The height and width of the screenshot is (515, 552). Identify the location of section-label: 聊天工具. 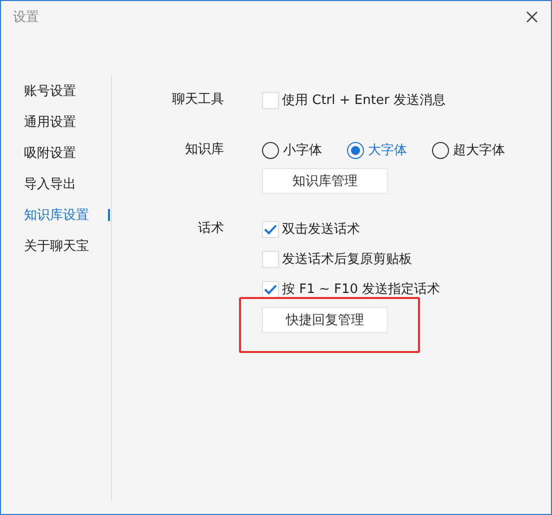
(198, 100).